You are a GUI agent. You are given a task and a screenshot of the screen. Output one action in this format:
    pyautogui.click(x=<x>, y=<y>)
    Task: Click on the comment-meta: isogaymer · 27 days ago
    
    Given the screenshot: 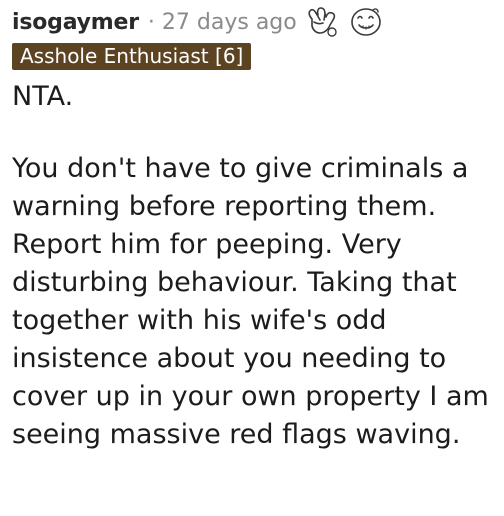 What is the action you would take?
    pyautogui.click(x=252, y=22)
    